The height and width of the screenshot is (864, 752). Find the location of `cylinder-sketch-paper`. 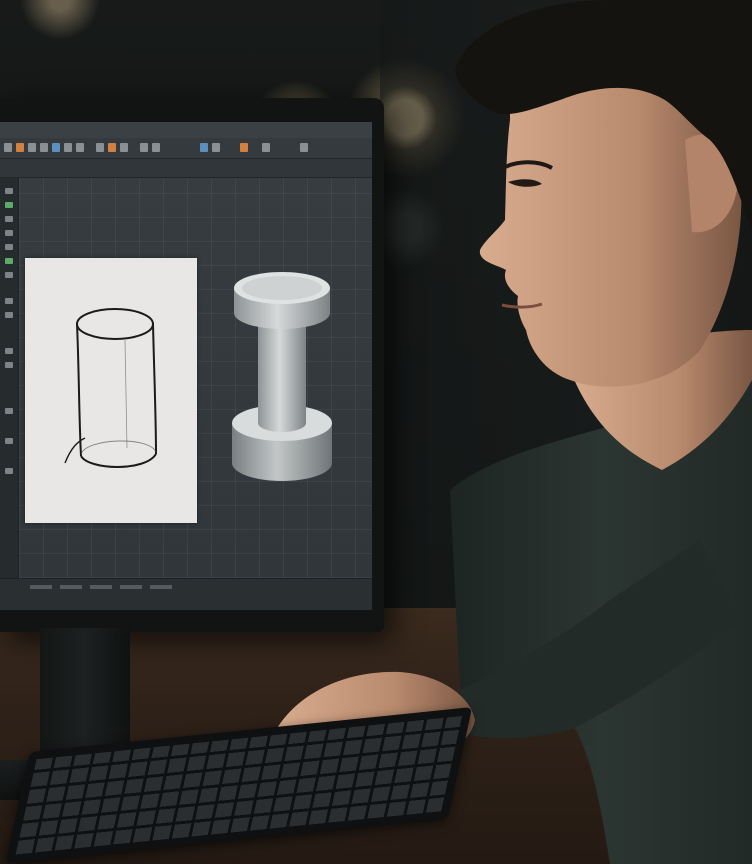

cylinder-sketch-paper is located at coordinates (111, 390).